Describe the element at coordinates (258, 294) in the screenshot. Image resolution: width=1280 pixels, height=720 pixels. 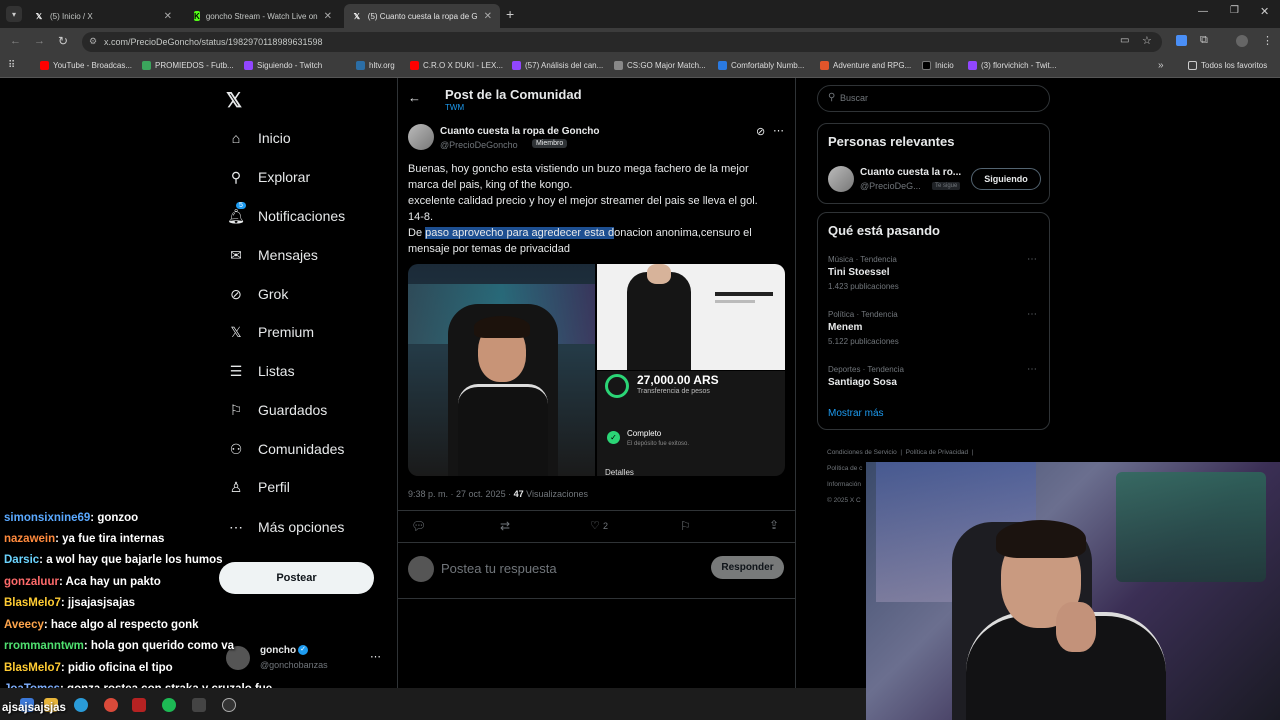
I see `nav-grok: ⊘ Grok` at that location.